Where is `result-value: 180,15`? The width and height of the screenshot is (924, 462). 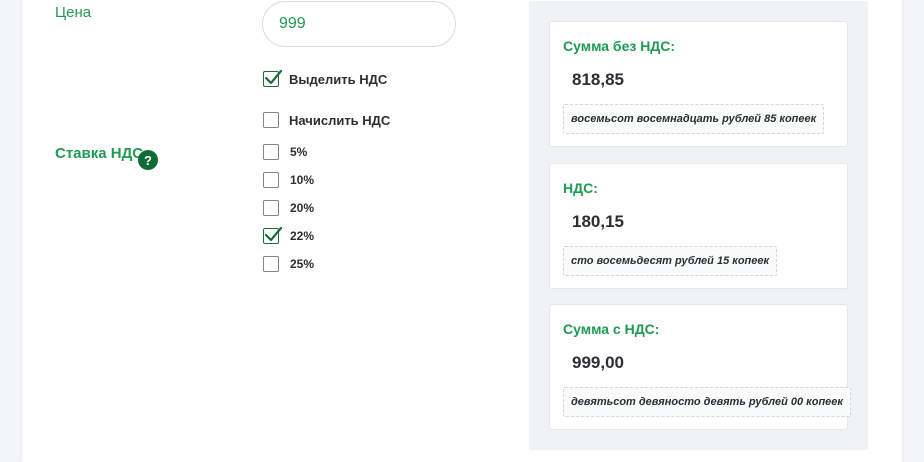
result-value: 180,15 is located at coordinates (598, 221).